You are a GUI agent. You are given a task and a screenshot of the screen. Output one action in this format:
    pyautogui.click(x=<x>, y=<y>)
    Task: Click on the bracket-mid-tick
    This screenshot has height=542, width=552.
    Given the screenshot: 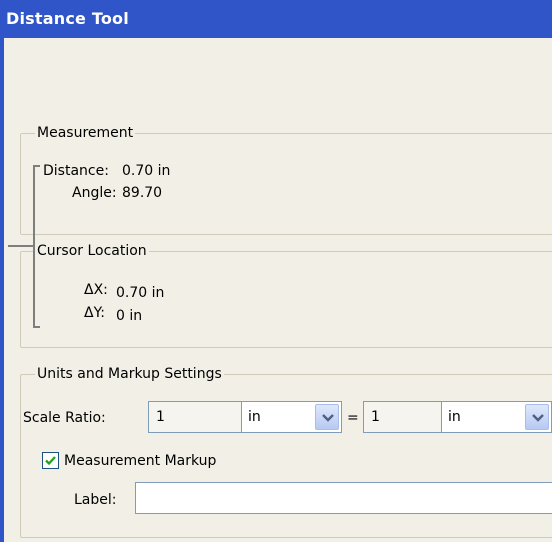 What is the action you would take?
    pyautogui.click(x=20, y=246)
    